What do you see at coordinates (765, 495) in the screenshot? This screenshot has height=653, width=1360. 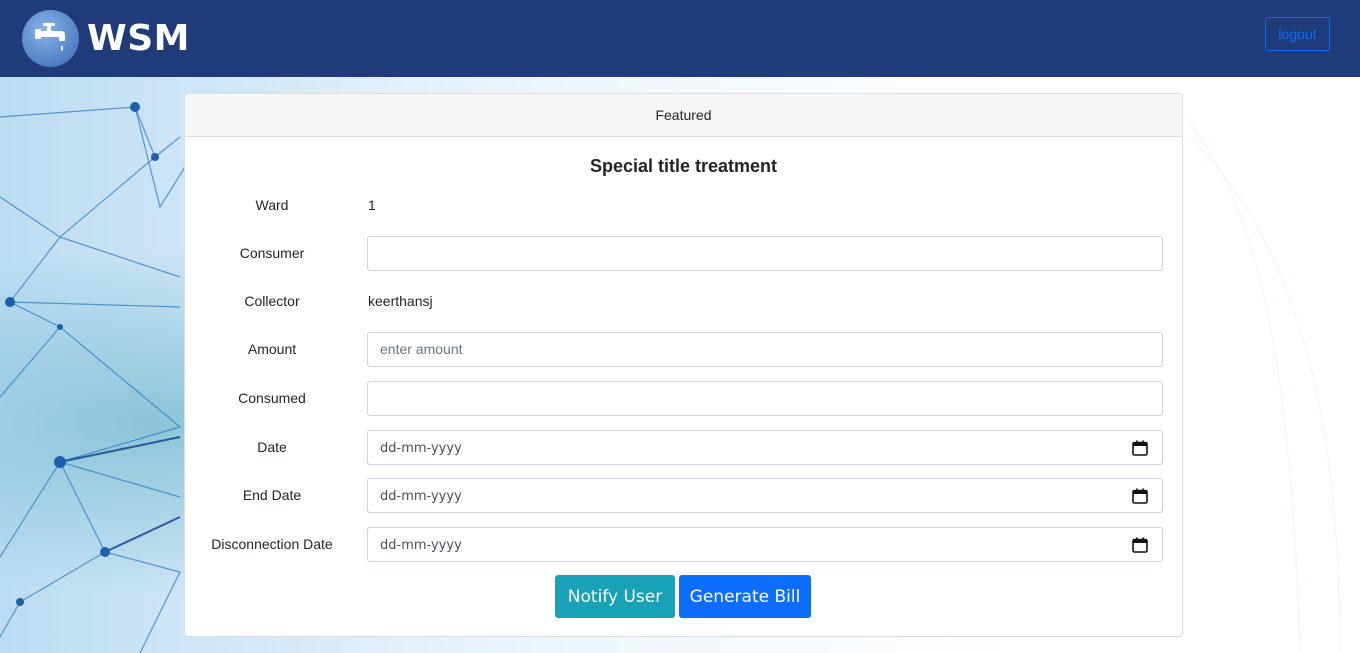 I see `end-date-input: dd-mm-yyyy` at bounding box center [765, 495].